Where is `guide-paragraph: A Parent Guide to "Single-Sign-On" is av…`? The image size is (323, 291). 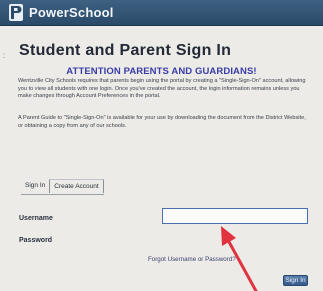
guide-paragraph: A Parent Guide to "Single-Sign-On" is av… is located at coordinates (162, 122).